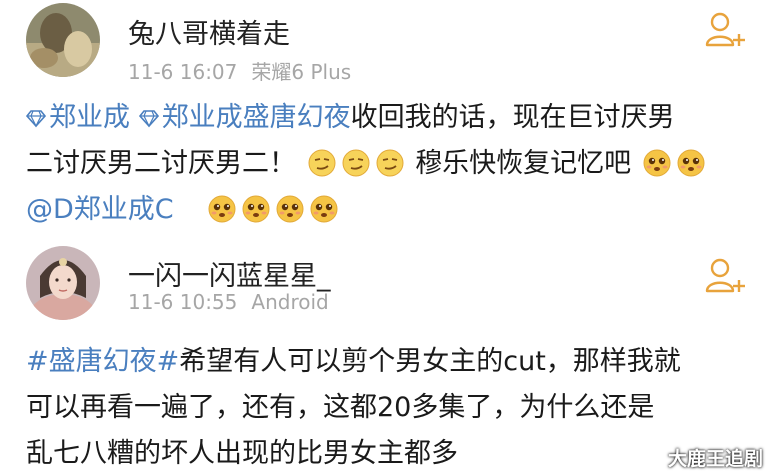 This screenshot has height=475, width=779. I want to click on comment-line: 郑业成 郑业成盛唐幻夜收回我的话，现在巨讨厌男, so click(392, 118).